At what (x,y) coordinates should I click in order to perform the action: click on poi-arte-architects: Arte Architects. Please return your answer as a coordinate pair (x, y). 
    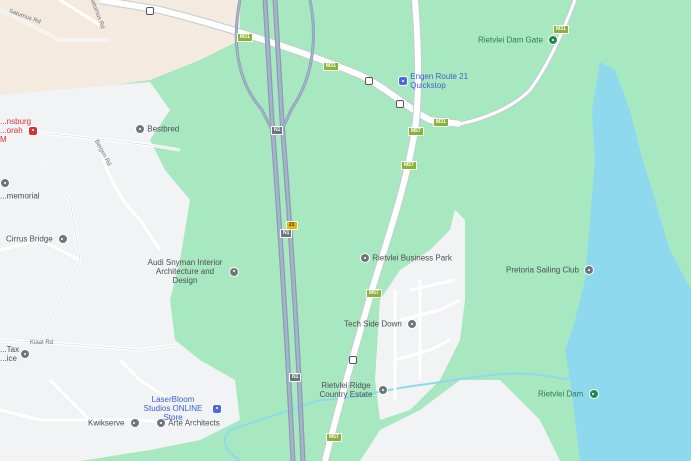
    Looking at the image, I should click on (188, 423).